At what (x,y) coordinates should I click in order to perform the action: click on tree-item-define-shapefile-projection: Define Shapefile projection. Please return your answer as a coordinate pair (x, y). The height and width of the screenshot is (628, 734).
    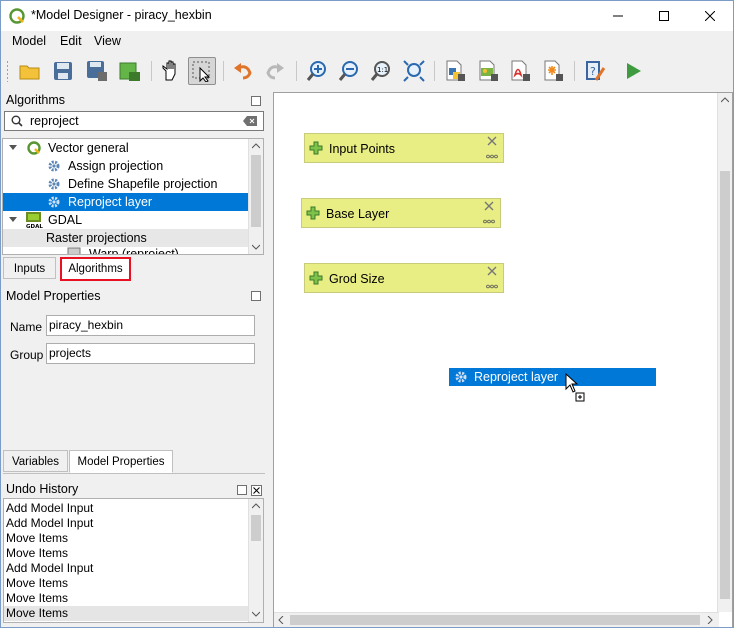
    Looking at the image, I should click on (125, 184).